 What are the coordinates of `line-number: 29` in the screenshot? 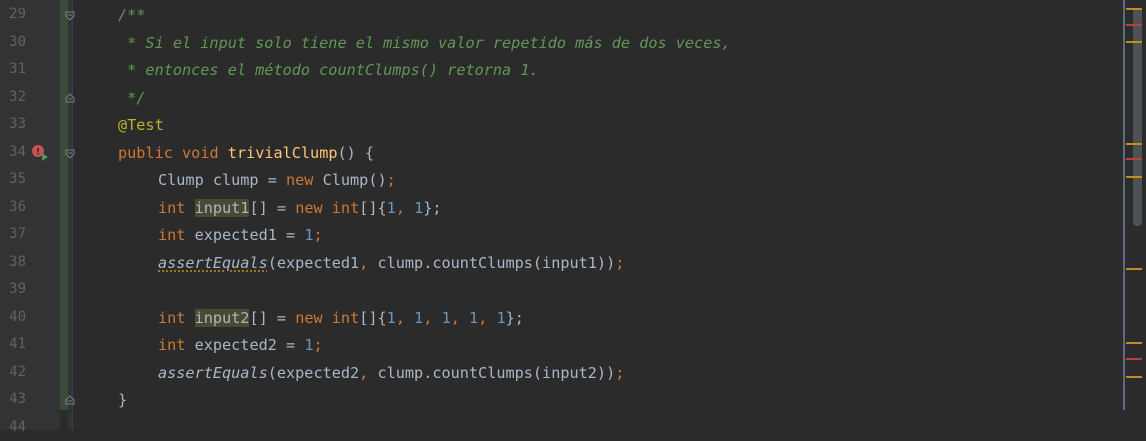 It's located at (13, 14).